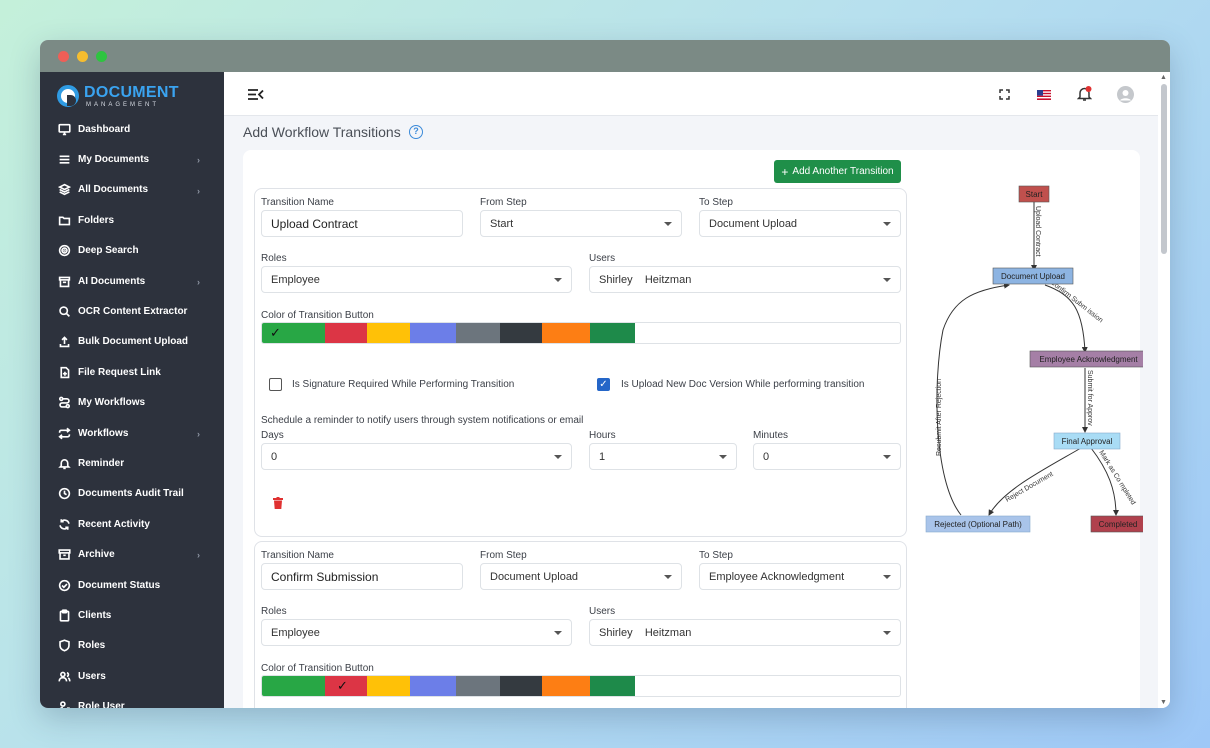  I want to click on sidebar-item-workflows: Workflows ›, so click(132, 433).